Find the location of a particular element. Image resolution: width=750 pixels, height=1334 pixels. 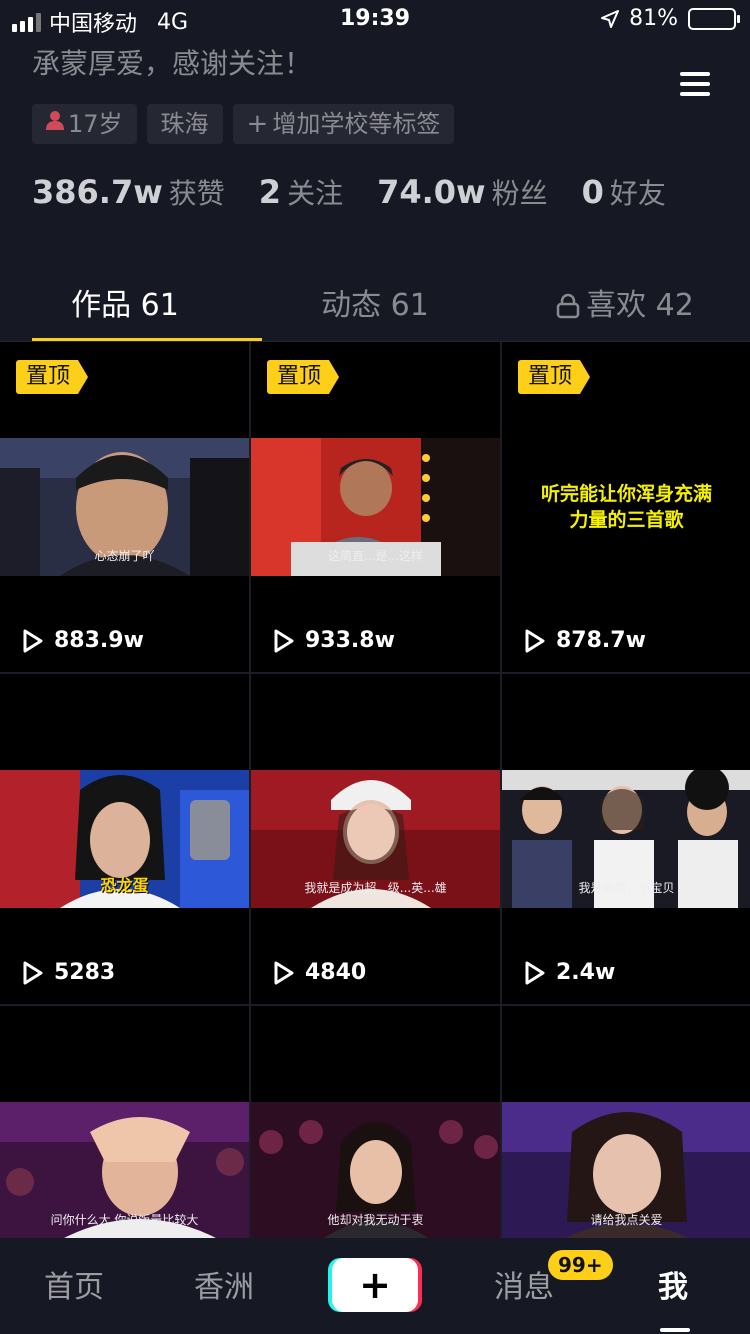

tag-city-label: 珠海 is located at coordinates (184, 124).